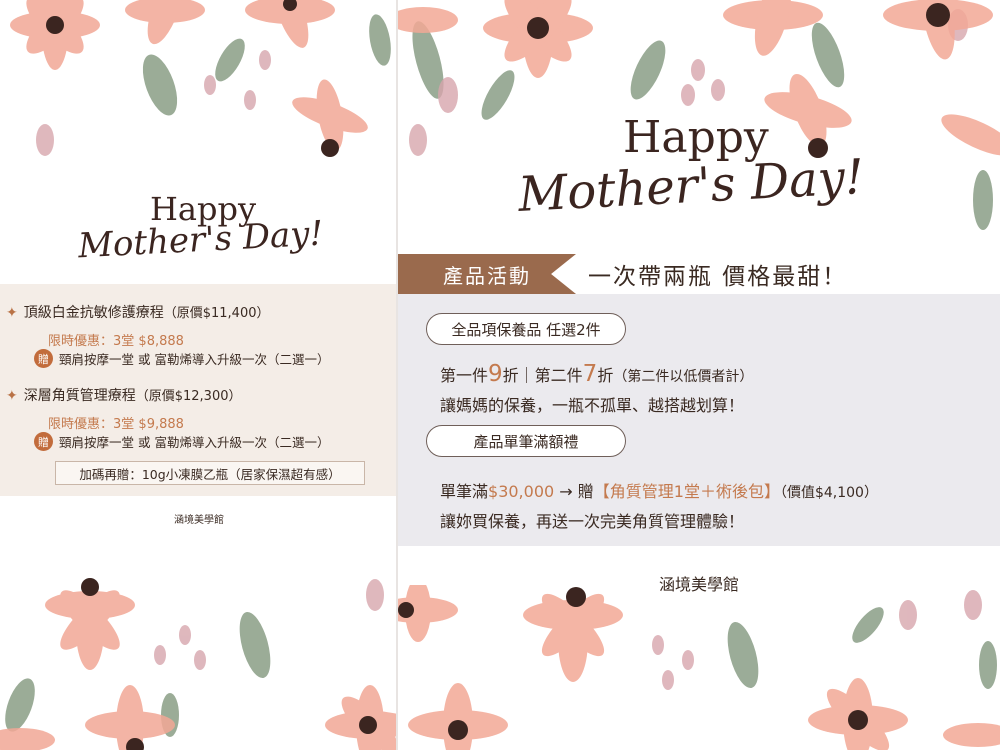  What do you see at coordinates (597, 374) in the screenshot?
I see `discount-line: 第一件9折｜第二件7折（第二件以低價者計）` at bounding box center [597, 374].